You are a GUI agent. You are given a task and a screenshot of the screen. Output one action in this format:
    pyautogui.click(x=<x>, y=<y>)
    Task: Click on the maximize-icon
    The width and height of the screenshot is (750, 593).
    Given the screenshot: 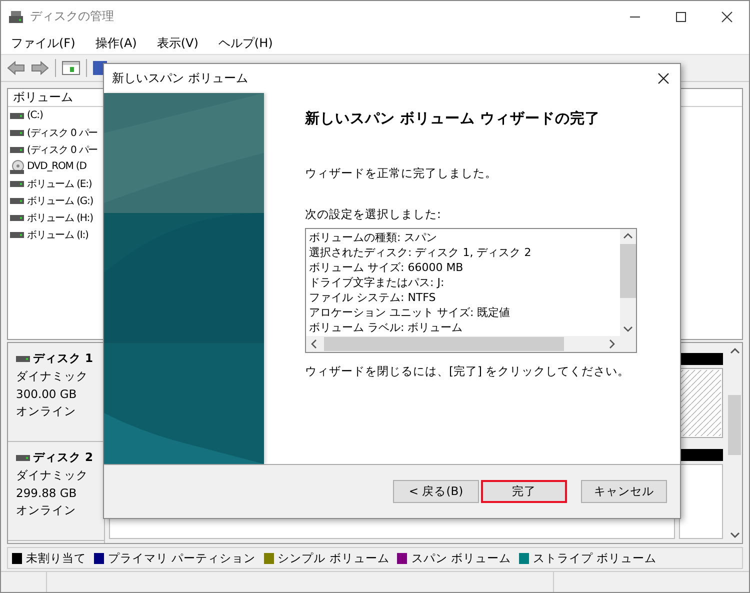 What is the action you would take?
    pyautogui.click(x=681, y=16)
    